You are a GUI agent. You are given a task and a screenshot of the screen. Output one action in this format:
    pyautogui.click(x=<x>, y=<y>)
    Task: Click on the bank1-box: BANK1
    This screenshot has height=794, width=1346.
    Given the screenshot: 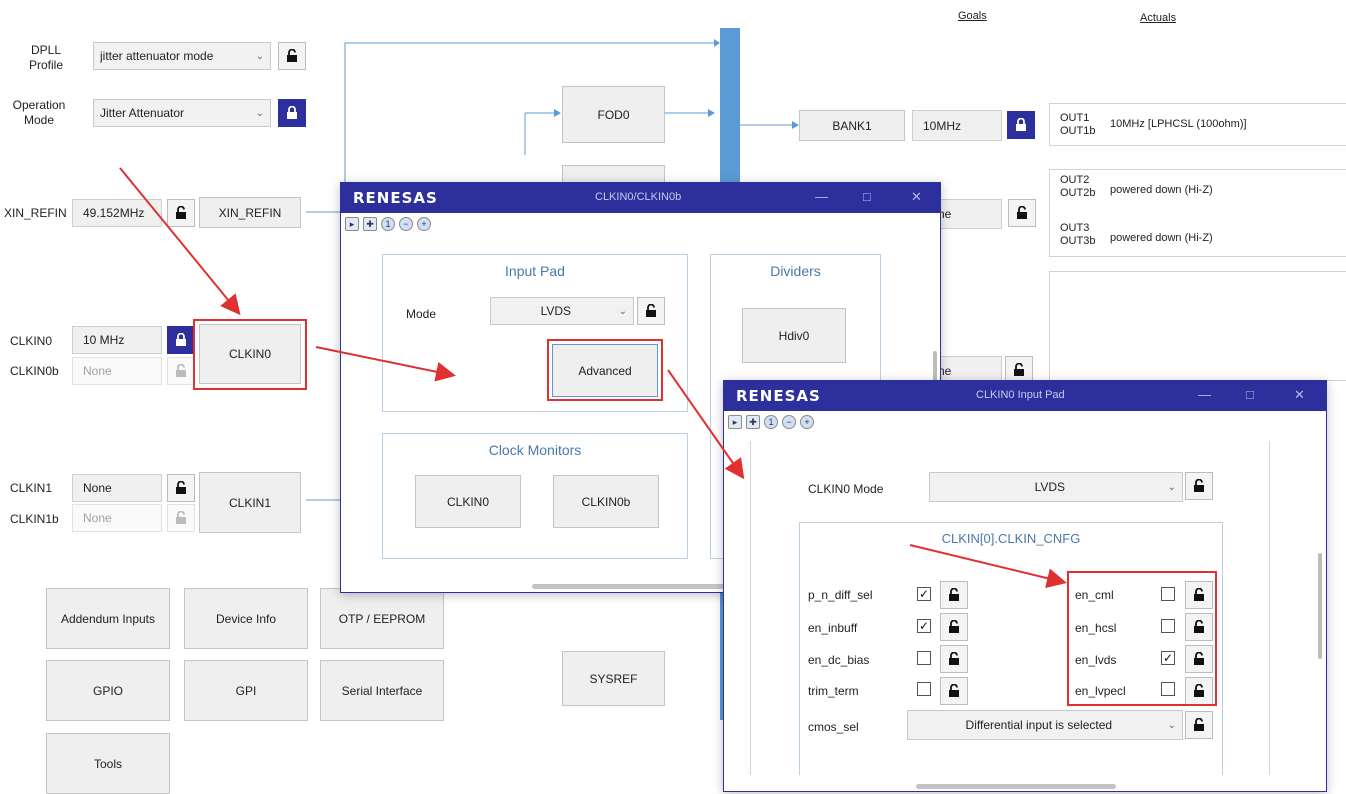 What is the action you would take?
    pyautogui.click(x=852, y=125)
    